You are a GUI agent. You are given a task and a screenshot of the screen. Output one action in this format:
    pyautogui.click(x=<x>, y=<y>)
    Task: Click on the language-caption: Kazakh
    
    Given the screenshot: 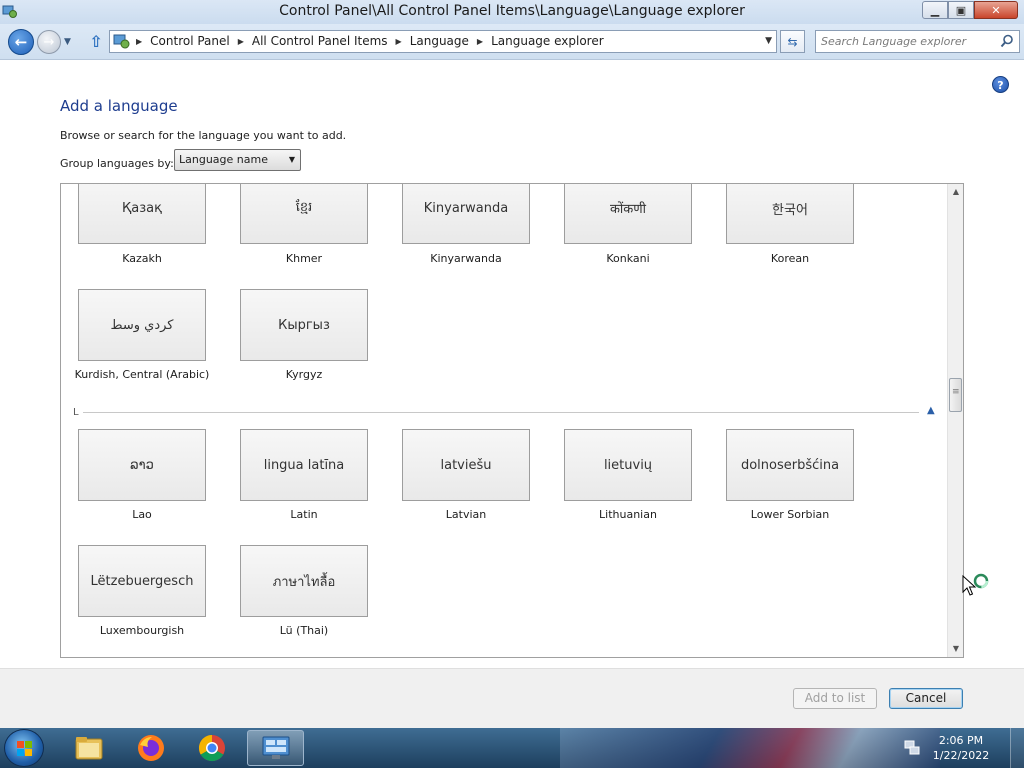 What is the action you would take?
    pyautogui.click(x=142, y=258)
    